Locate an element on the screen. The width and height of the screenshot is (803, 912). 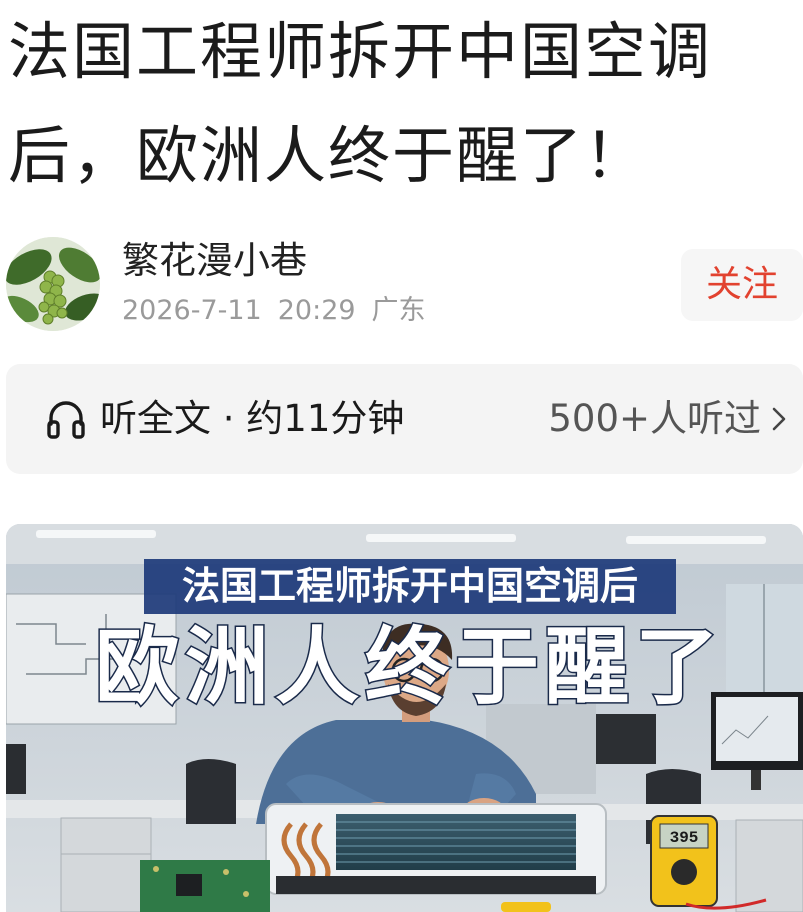
author-meta: 2026-7-11 20:29 广东 is located at coordinates (282, 311).